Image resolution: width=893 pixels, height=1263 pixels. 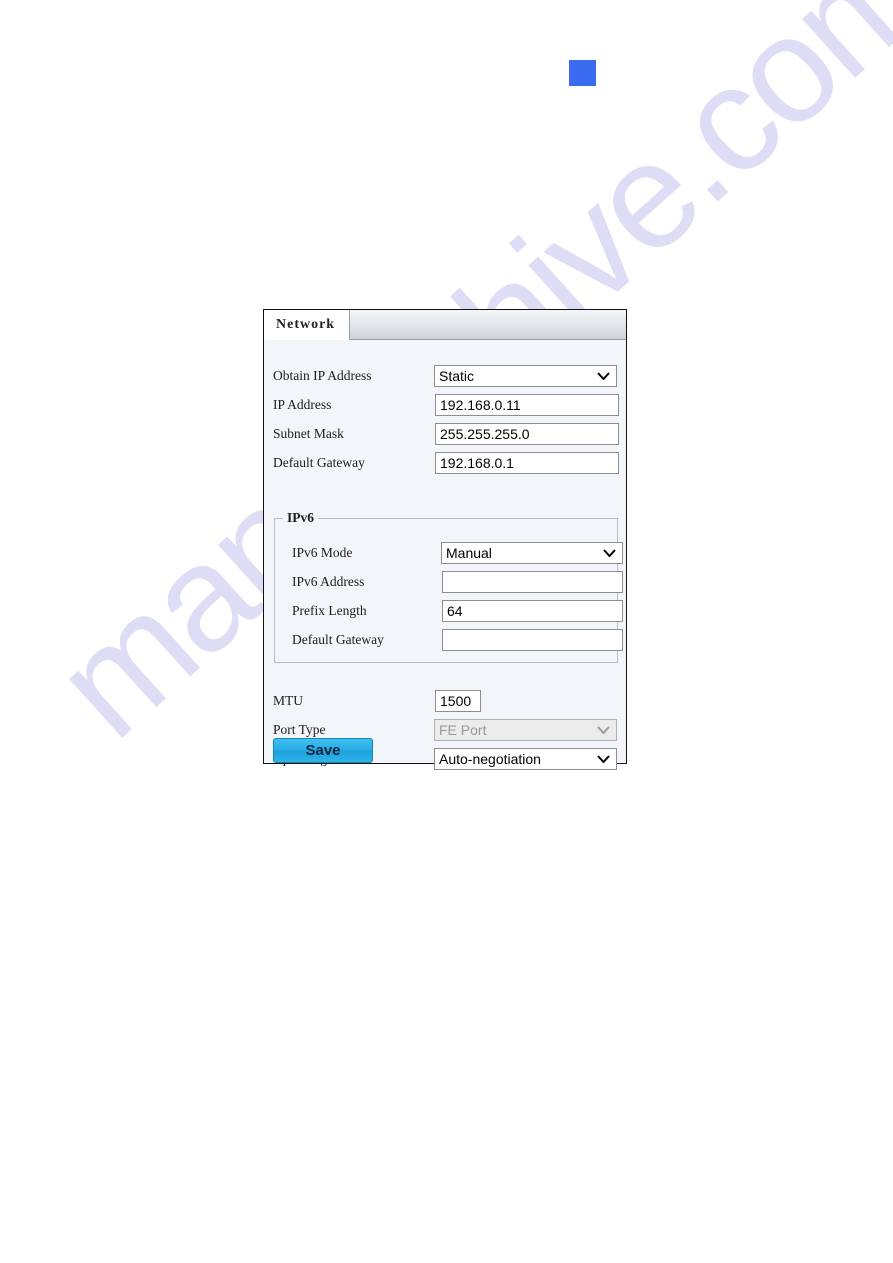 What do you see at coordinates (288, 700) in the screenshot?
I see `label-mtu: MTU` at bounding box center [288, 700].